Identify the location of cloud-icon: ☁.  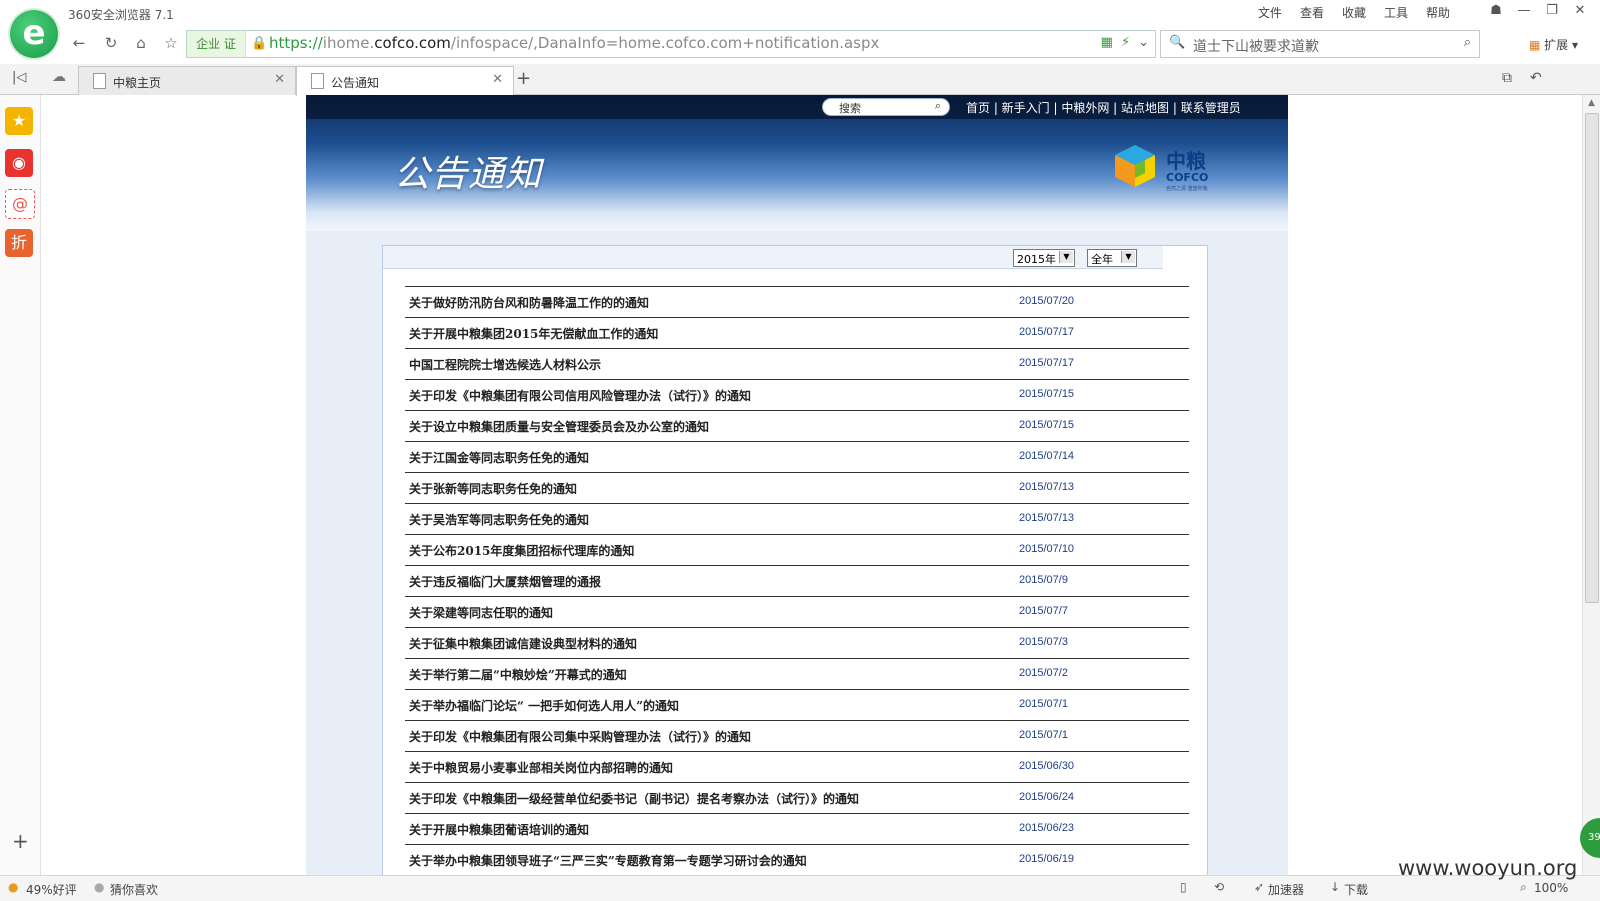
(59, 77).